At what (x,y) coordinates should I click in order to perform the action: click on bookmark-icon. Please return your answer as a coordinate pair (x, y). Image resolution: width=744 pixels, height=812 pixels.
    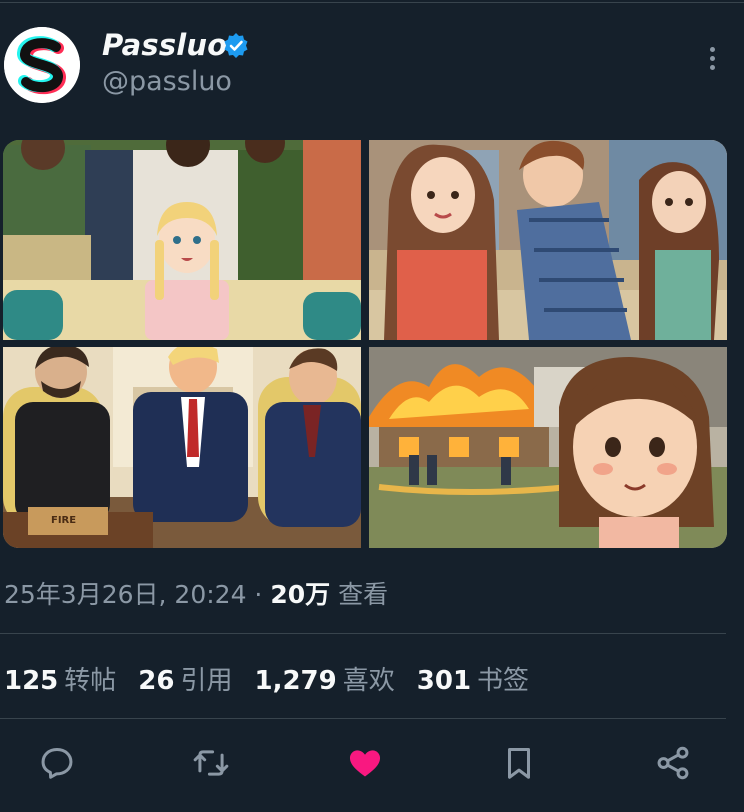
    Looking at the image, I should click on (519, 763).